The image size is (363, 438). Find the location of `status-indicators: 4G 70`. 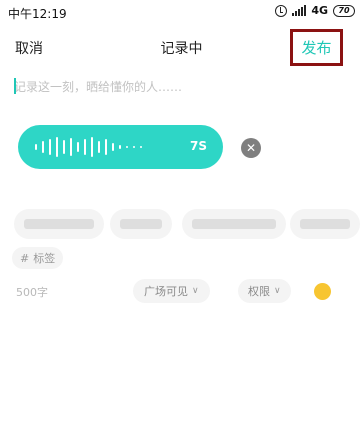

status-indicators: 4G 70 is located at coordinates (315, 10).